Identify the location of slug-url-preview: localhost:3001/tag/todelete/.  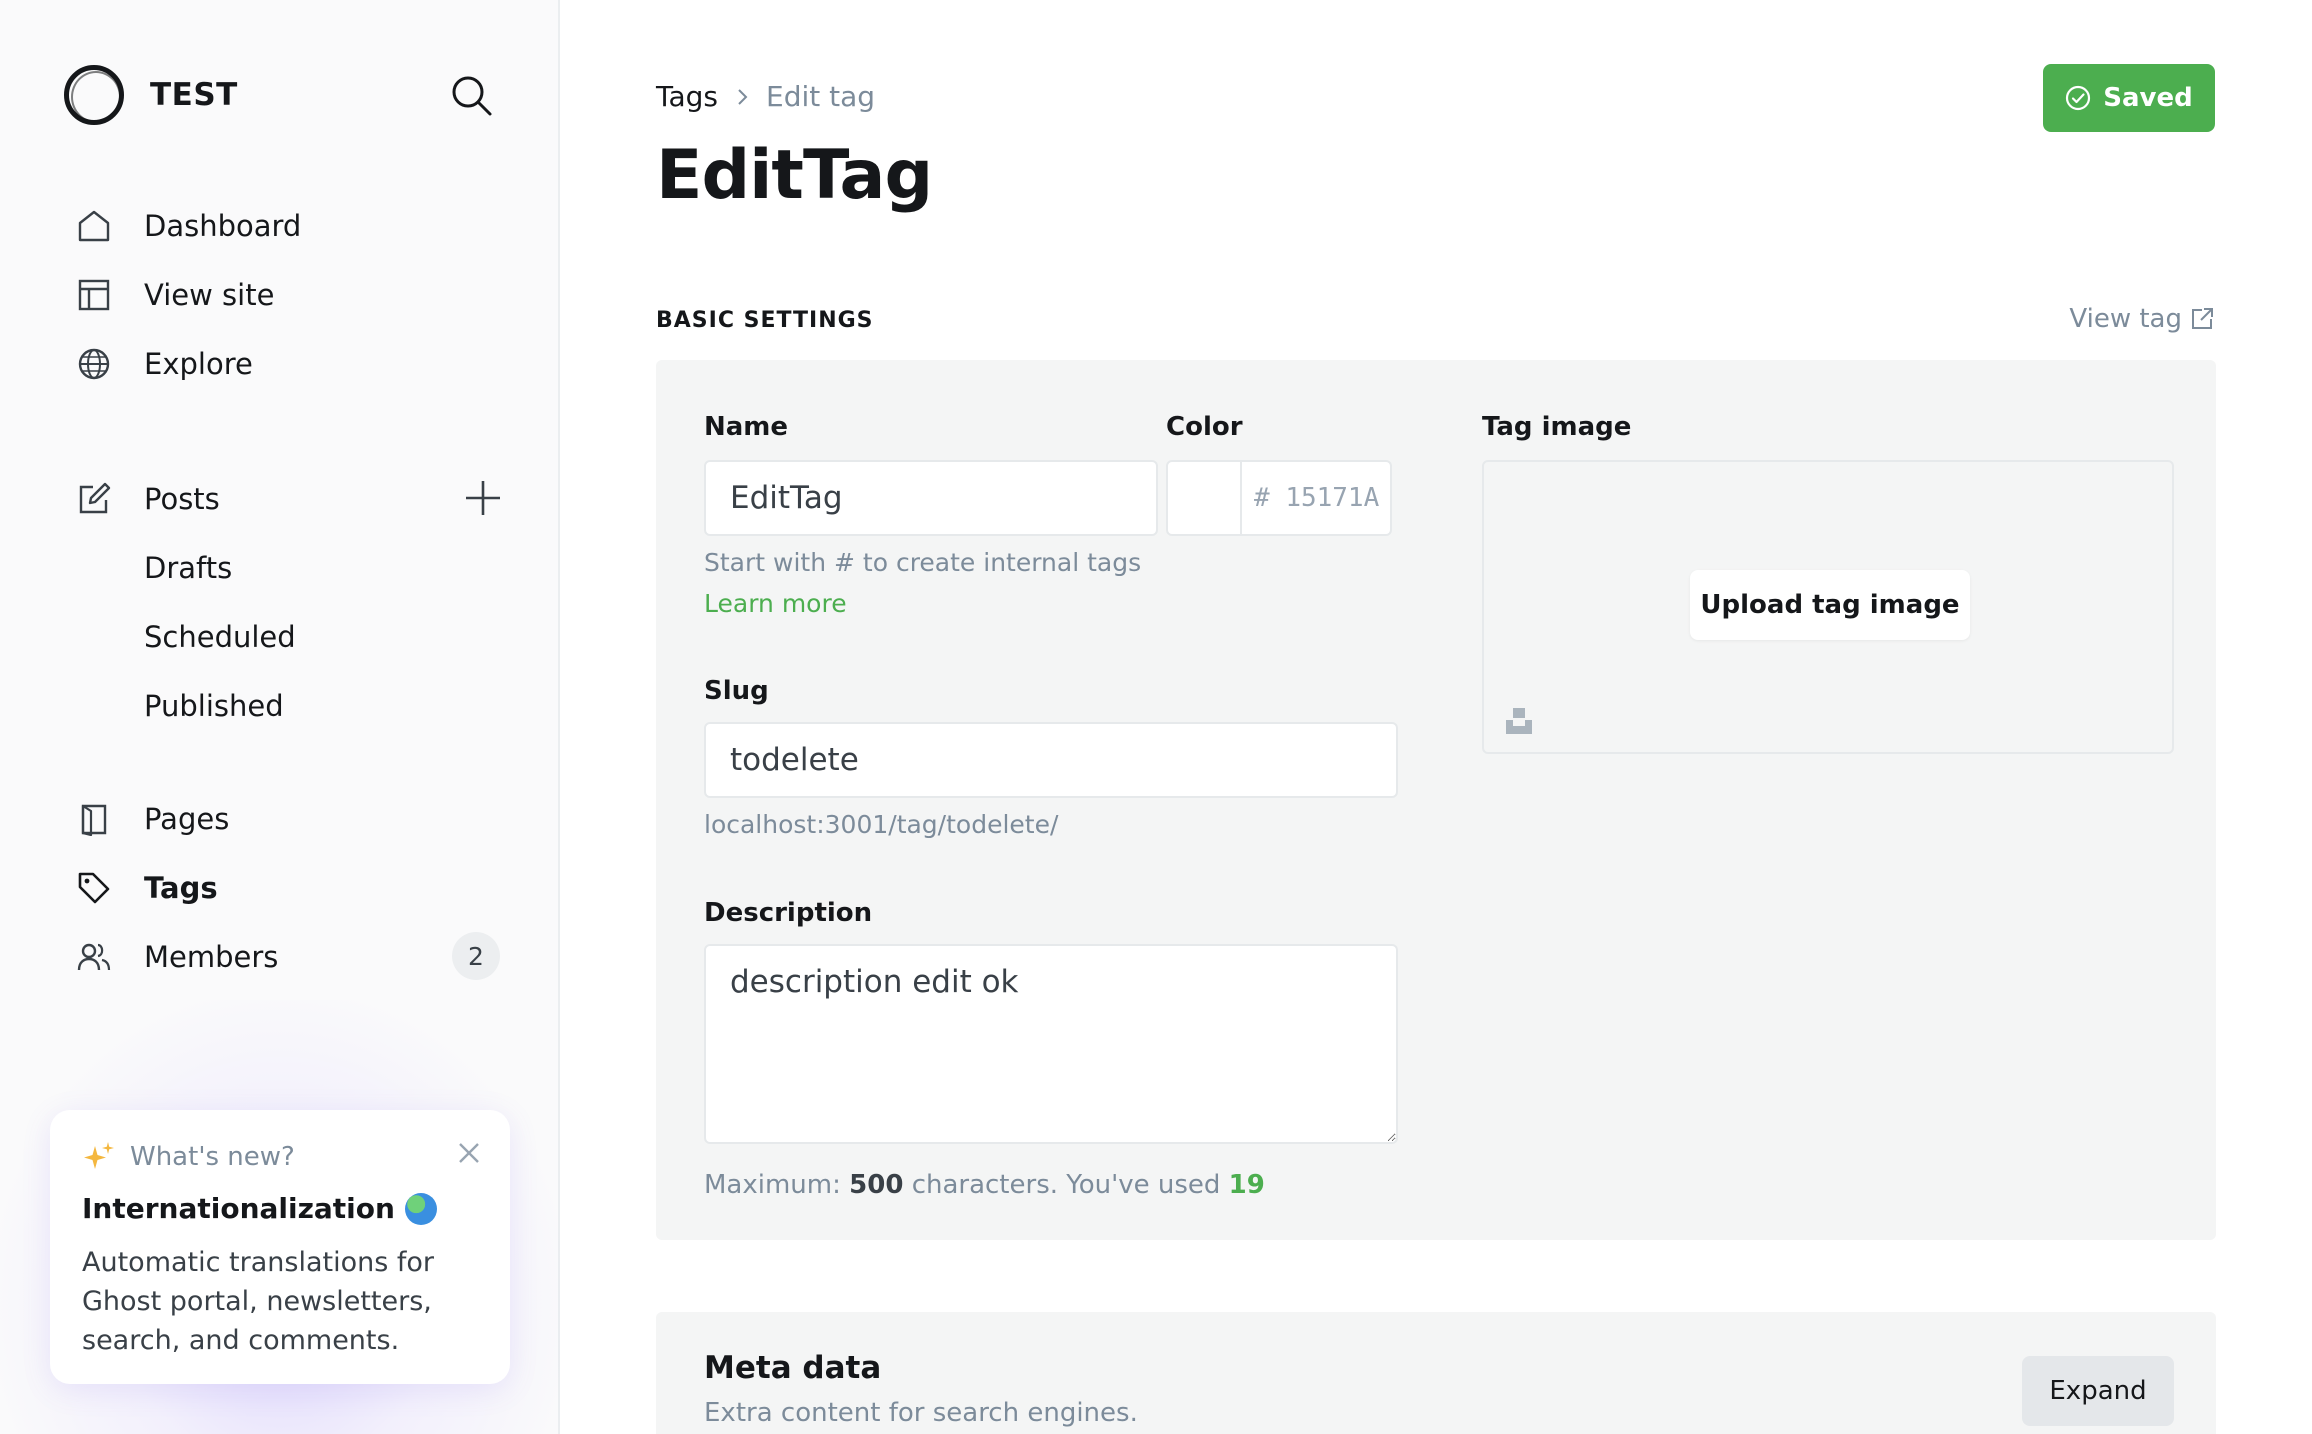
(881, 824).